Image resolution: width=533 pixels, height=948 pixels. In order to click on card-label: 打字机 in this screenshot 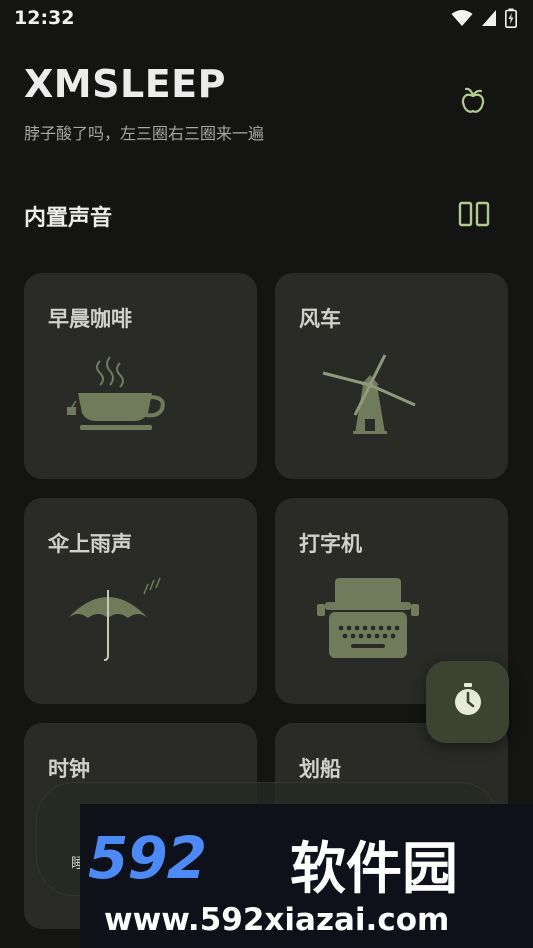, I will do `click(330, 544)`.